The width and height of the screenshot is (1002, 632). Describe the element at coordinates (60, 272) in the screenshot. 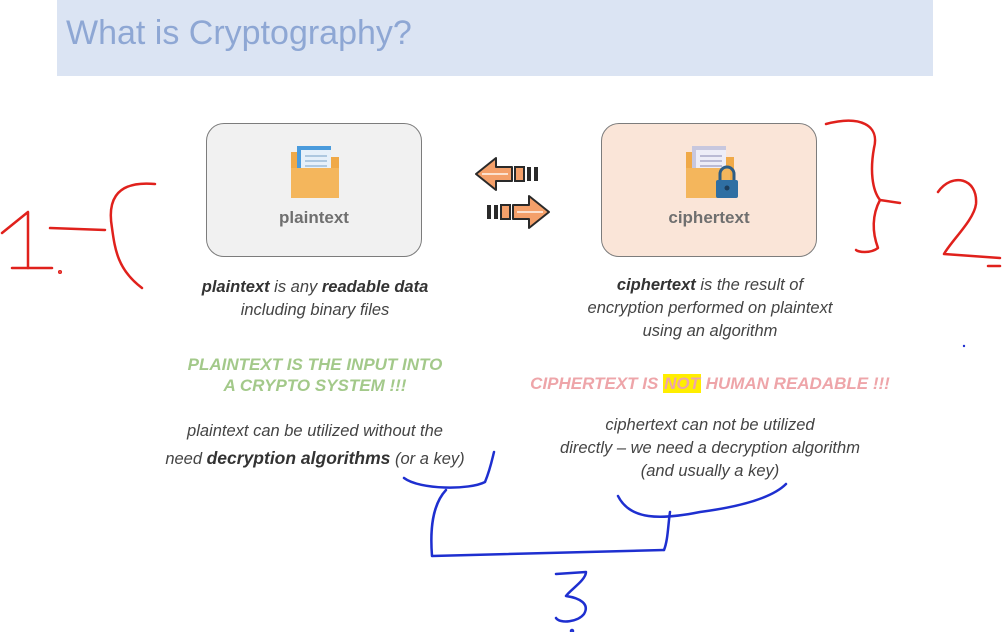

I see `annotation-1-dot` at that location.